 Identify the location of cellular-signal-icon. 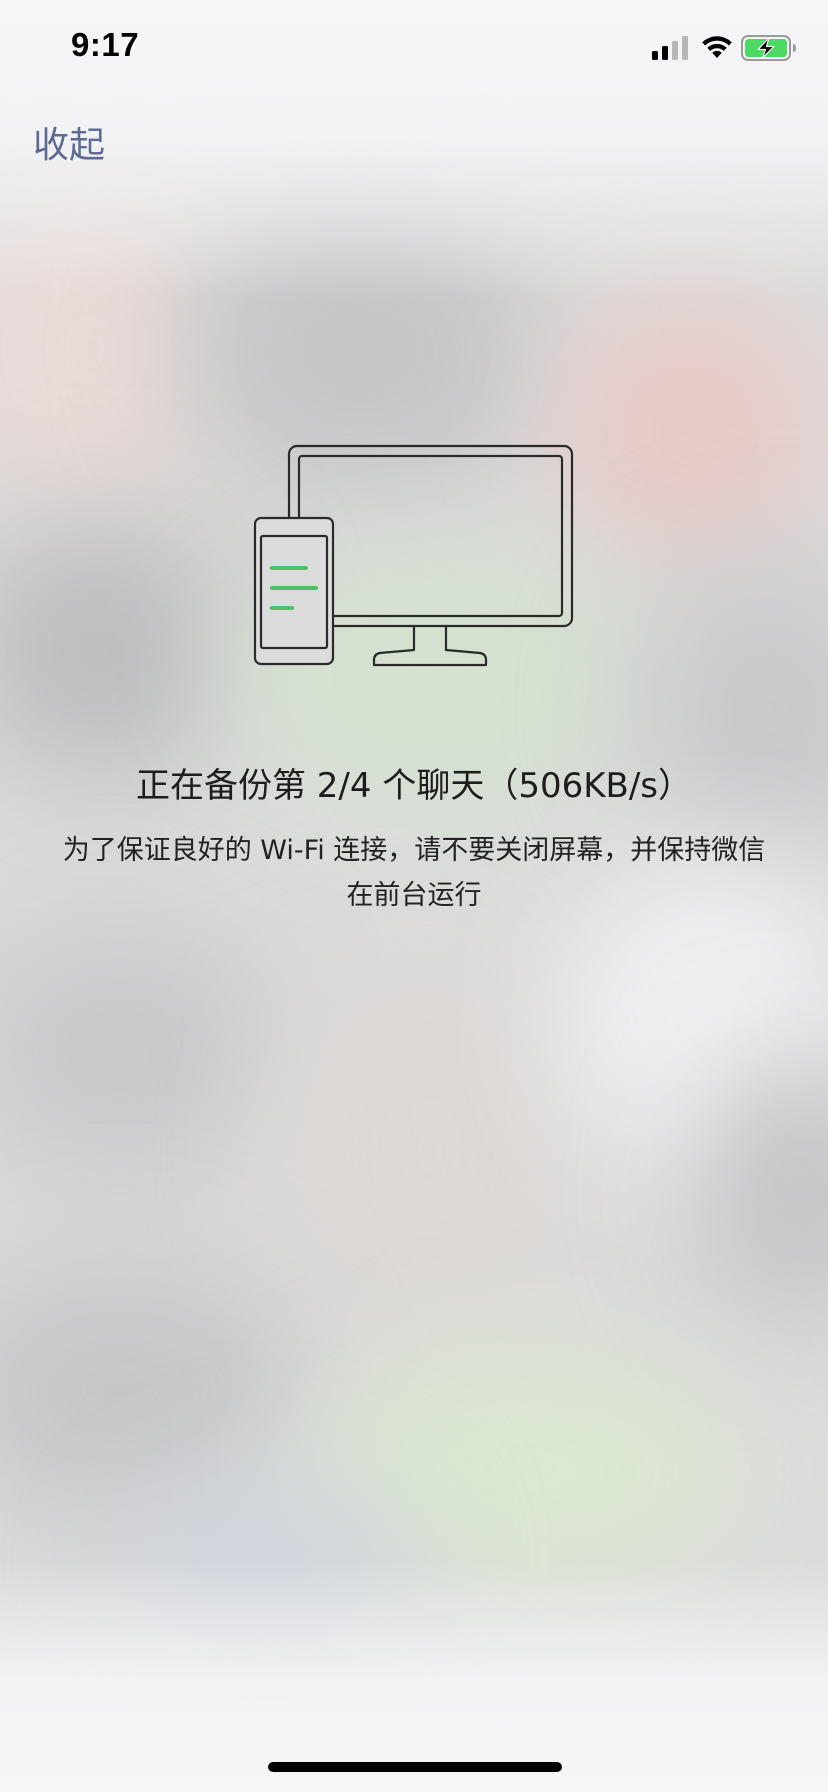
(670, 48).